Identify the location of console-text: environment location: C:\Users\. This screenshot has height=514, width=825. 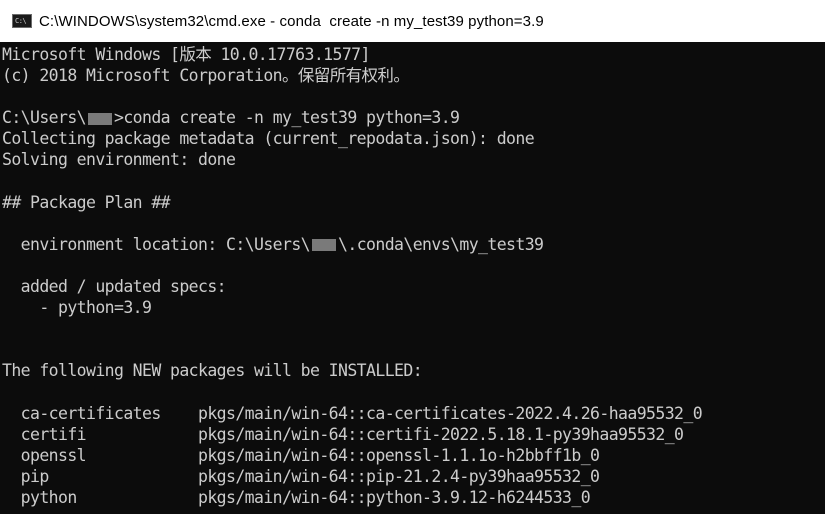
(156, 244).